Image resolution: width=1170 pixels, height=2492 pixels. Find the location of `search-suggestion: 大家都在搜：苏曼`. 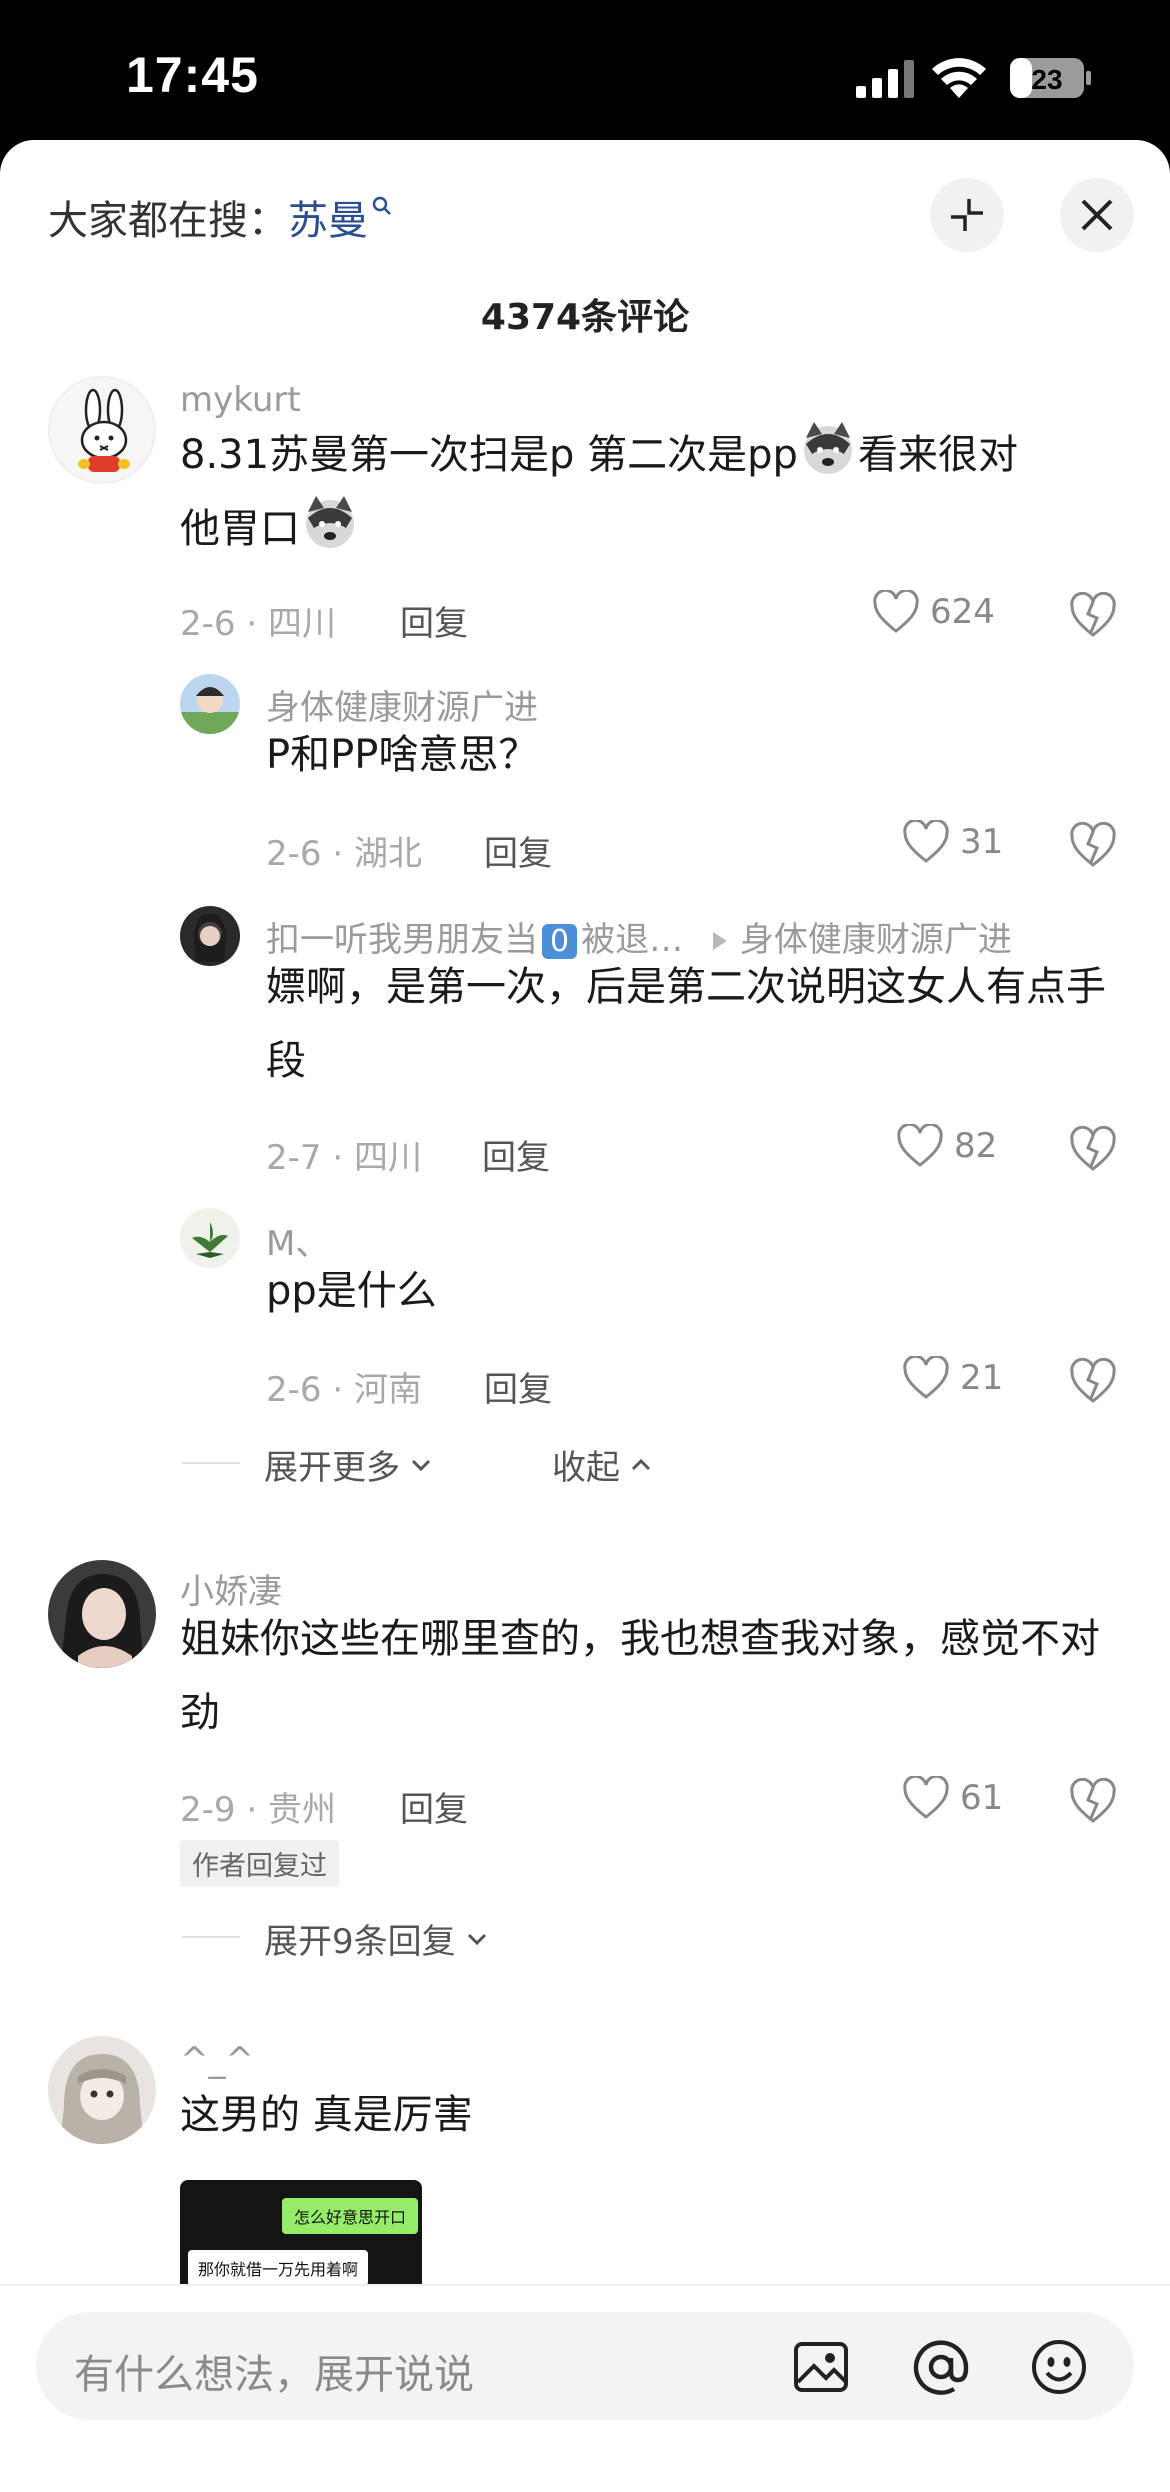

search-suggestion: 大家都在搜：苏曼 is located at coordinates (220, 217).